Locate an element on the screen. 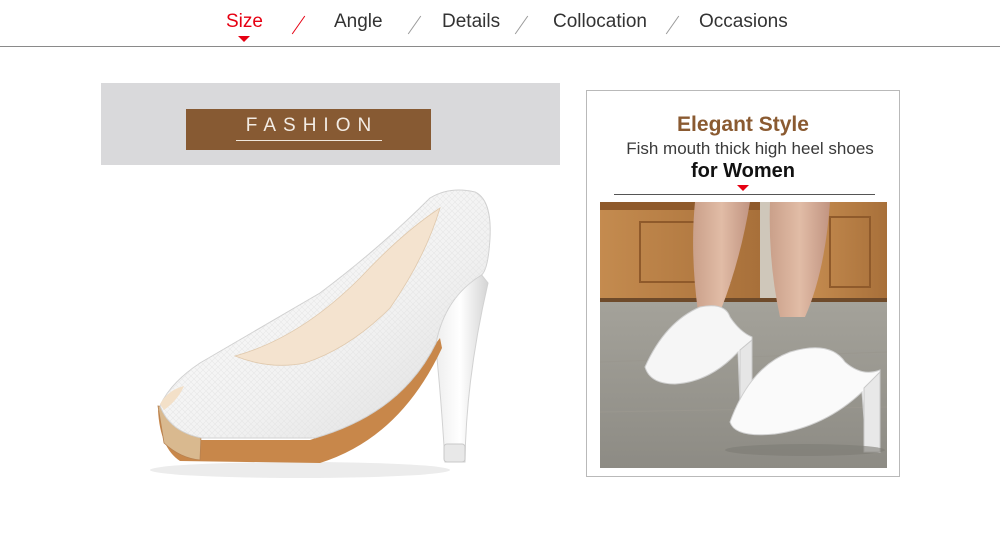 The height and width of the screenshot is (539, 1000). tab-occasions-label: Occasions is located at coordinates (743, 21).